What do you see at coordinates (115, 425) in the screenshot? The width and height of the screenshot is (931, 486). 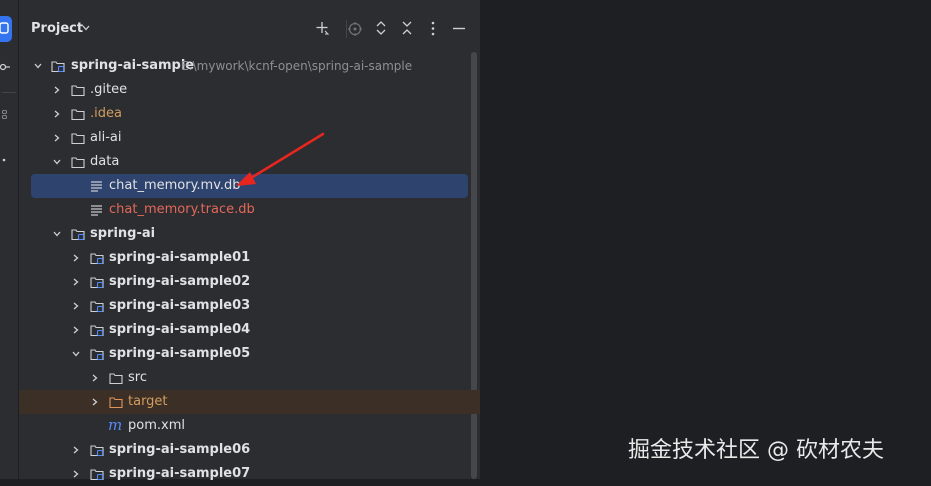 I see `maven-icon: m` at bounding box center [115, 425].